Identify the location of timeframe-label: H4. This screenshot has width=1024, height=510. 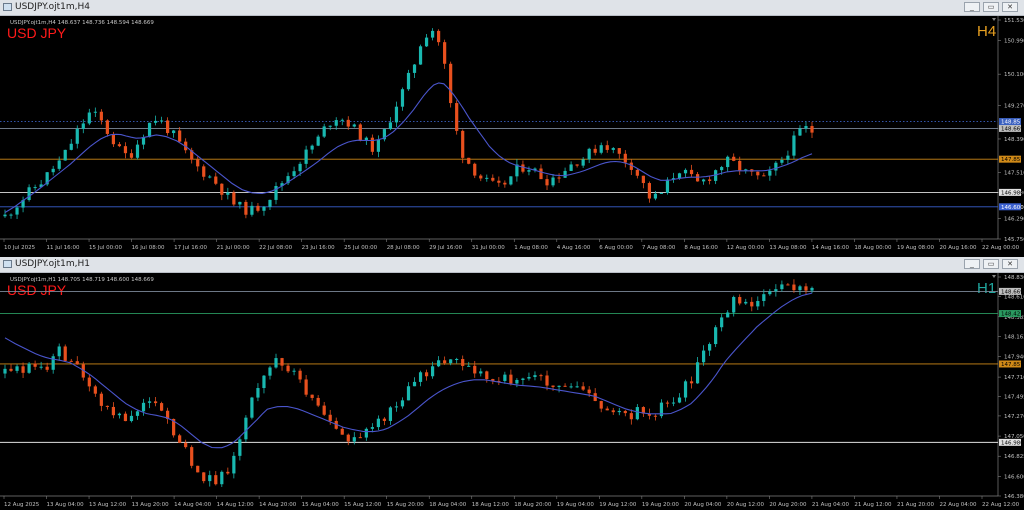
(986, 31).